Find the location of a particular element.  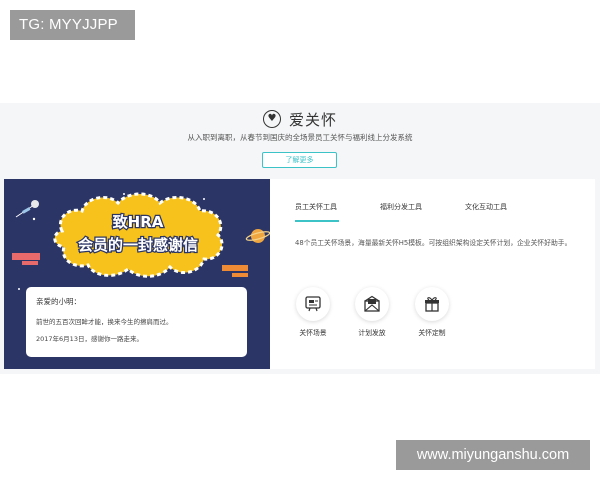

tool-tabs: 员工关怀工具 福利分发工具 文化互动工具 is located at coordinates (440, 212).